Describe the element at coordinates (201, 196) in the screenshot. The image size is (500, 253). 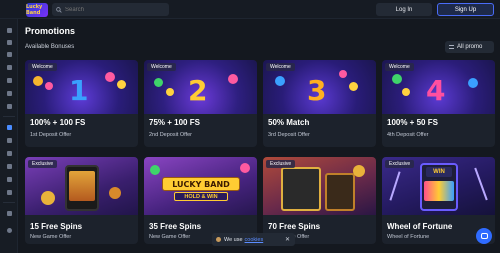
I see `game-subbanner: HOLD & WIN` at that location.